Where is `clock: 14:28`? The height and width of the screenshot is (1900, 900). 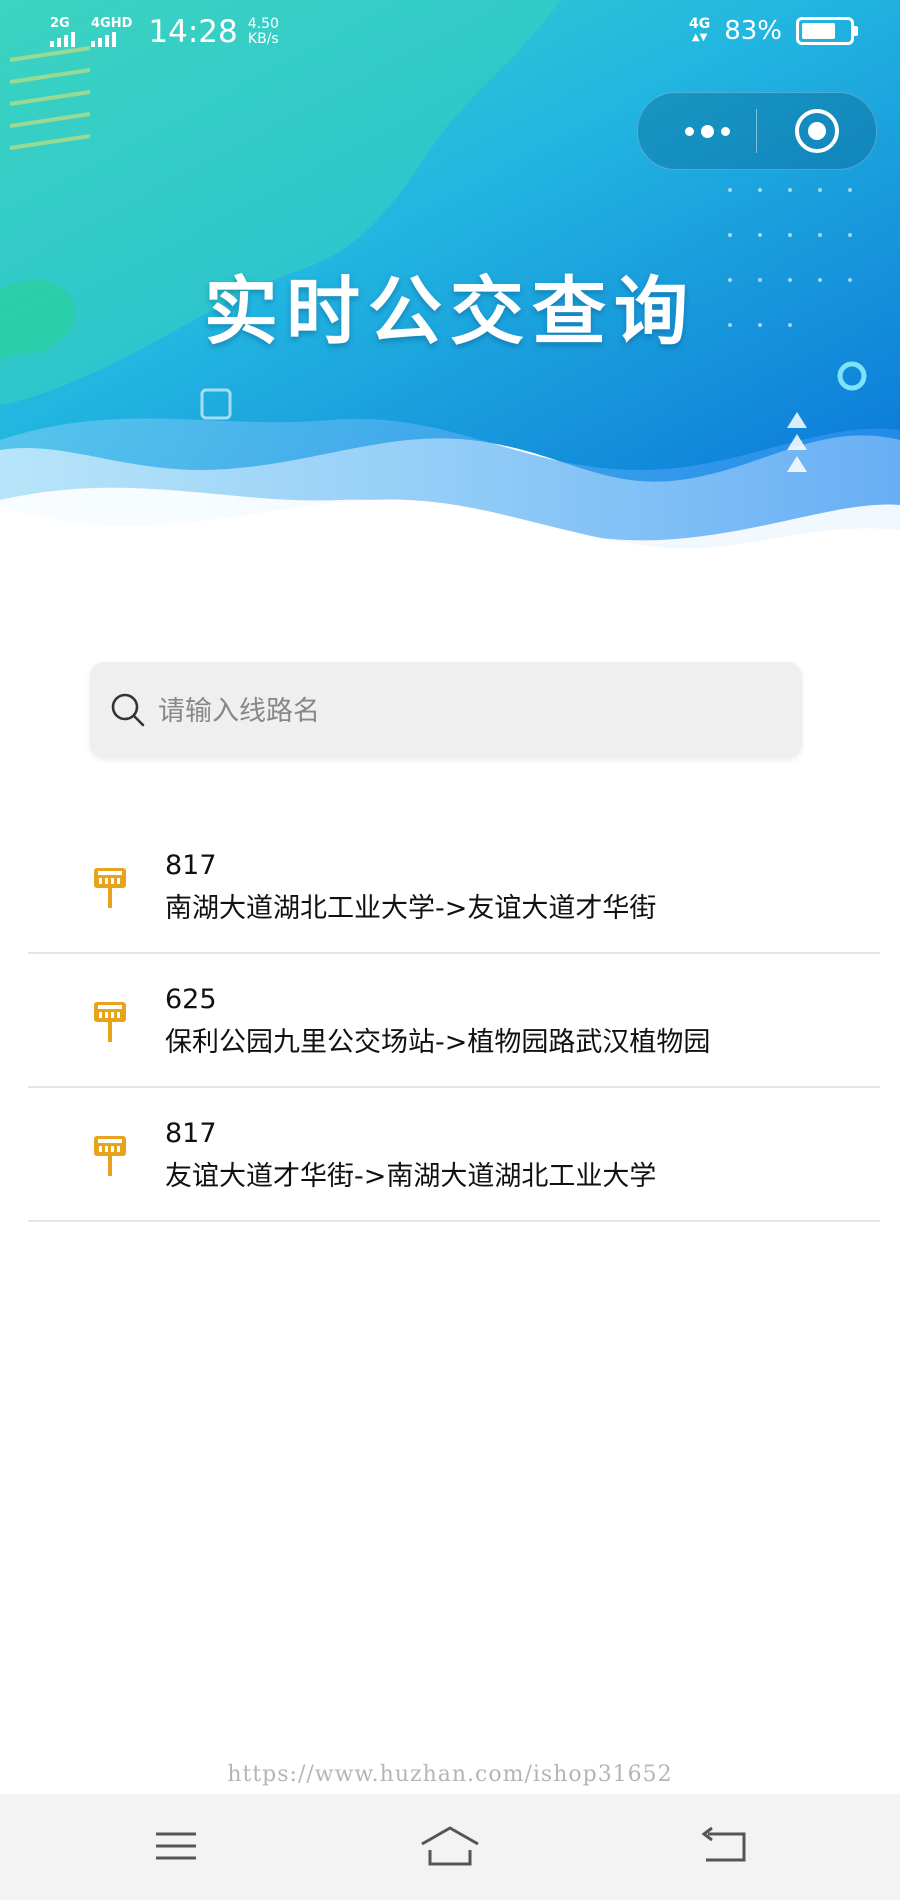
clock: 14:28 is located at coordinates (193, 32).